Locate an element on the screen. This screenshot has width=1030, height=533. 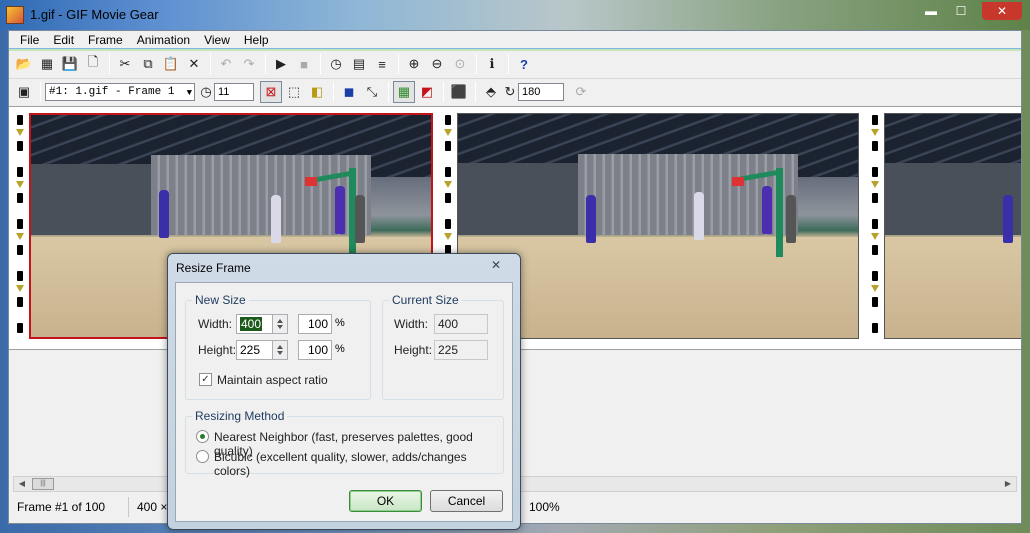
menu-file: File is located at coordinates (29, 40).